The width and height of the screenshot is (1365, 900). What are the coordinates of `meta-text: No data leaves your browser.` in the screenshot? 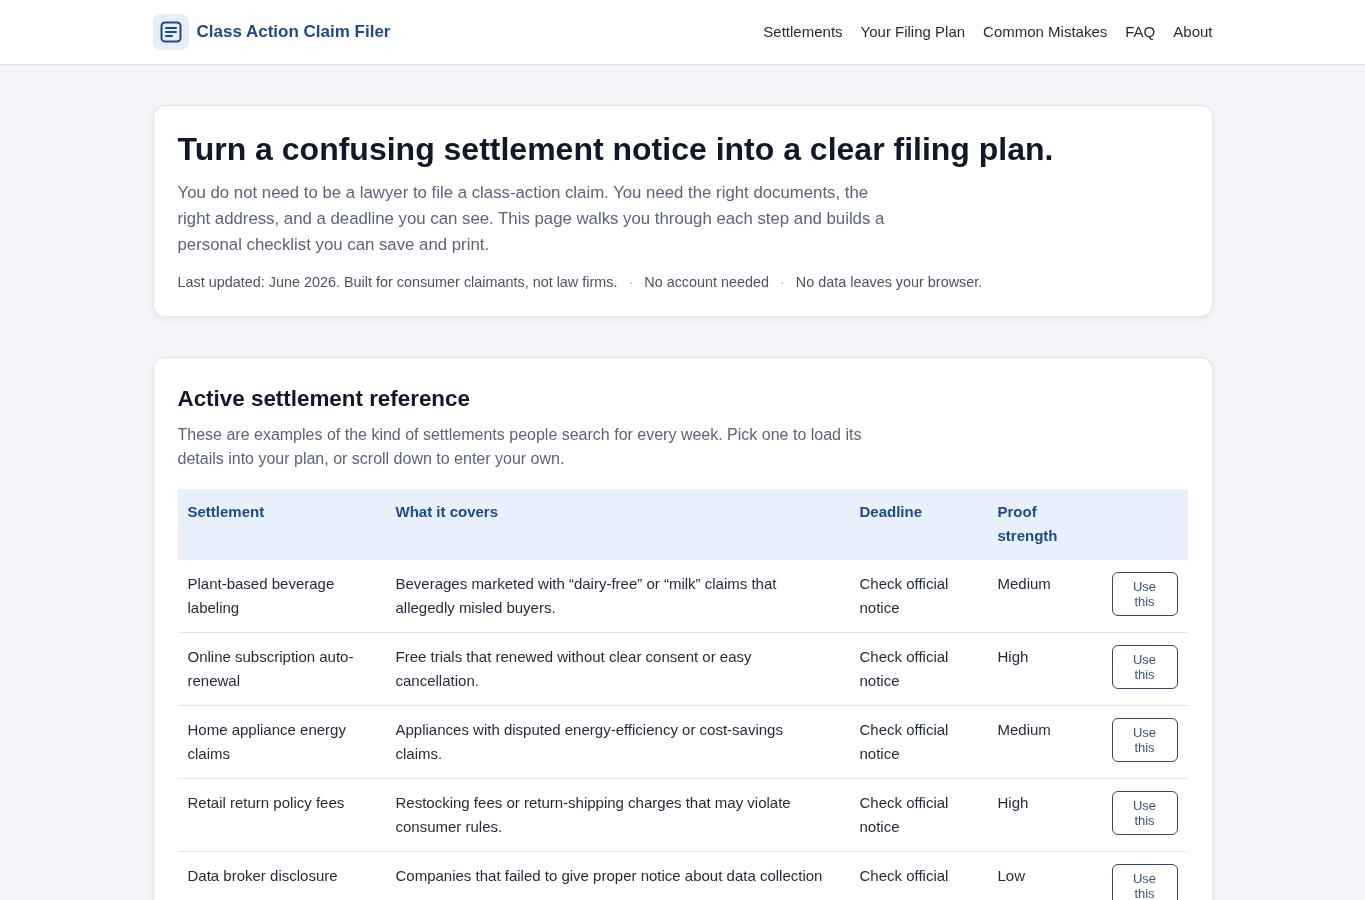 It's located at (889, 282).